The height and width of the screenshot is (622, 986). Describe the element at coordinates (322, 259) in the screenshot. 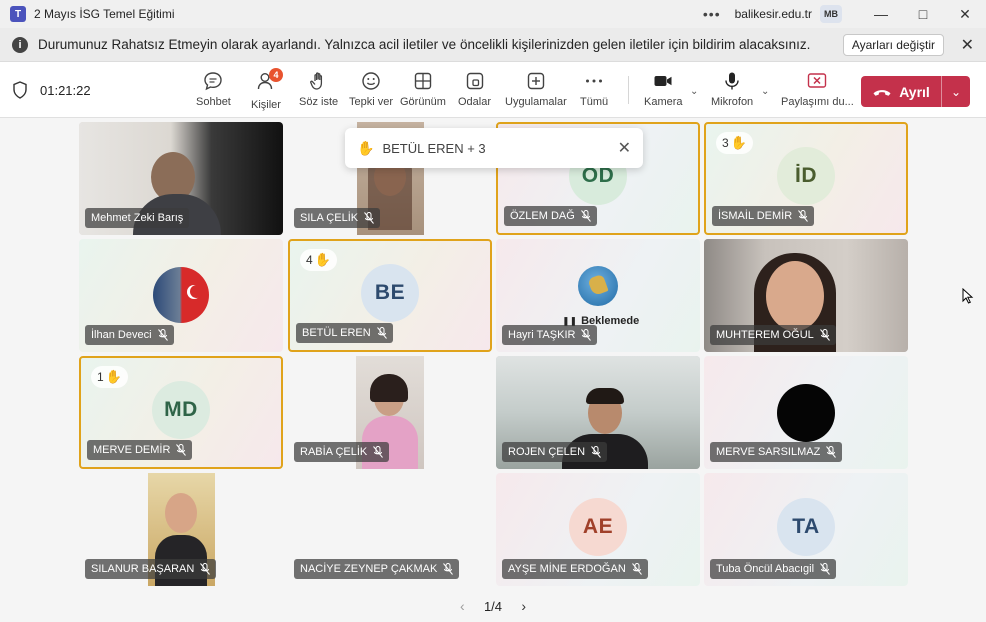

I see `raise-hand-icon: ✋` at that location.